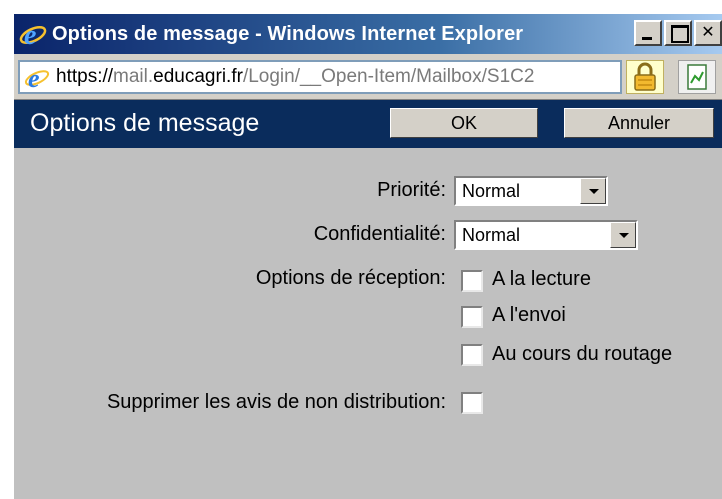 This screenshot has height=499, width=722. I want to click on url-scheme: https://, so click(85, 76).